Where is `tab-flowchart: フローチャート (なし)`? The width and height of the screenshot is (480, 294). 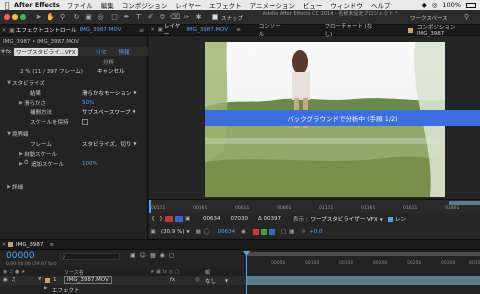
tab-flowchart: フローチャート (なし) is located at coordinates (350, 30).